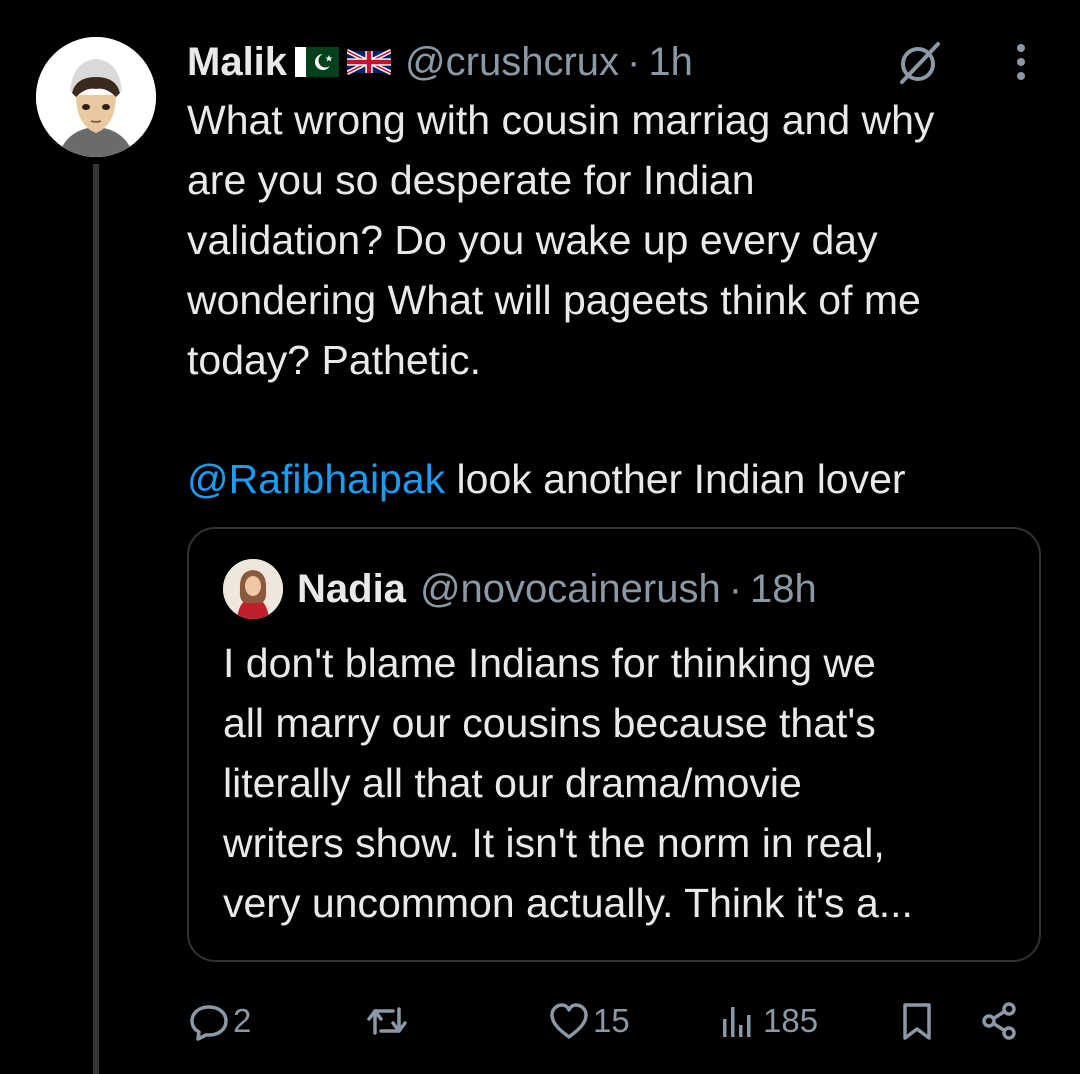 The image size is (1080, 1074). I want to click on reply-button: 2, so click(219, 1021).